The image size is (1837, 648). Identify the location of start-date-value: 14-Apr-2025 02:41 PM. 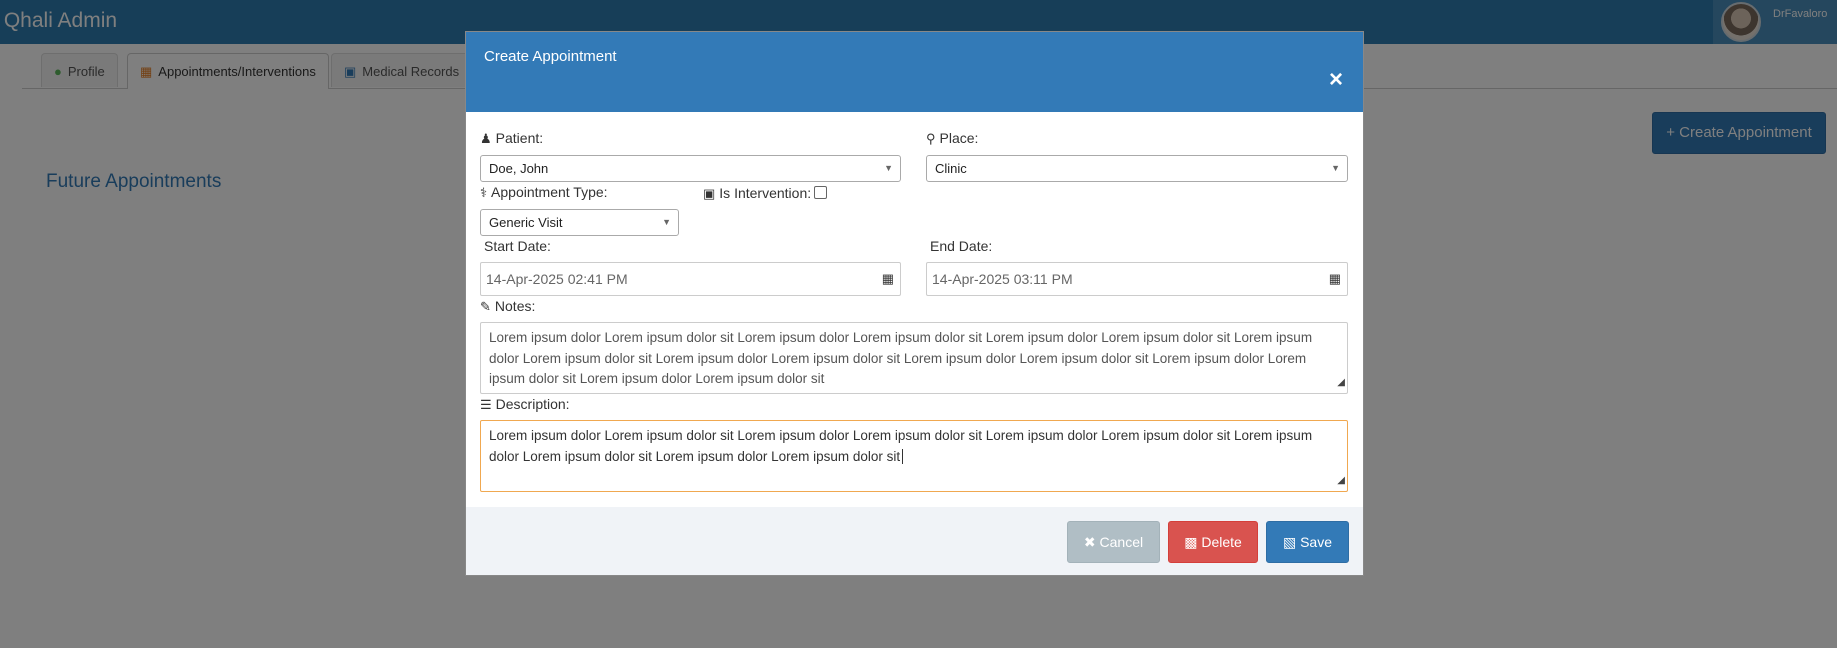
(557, 279).